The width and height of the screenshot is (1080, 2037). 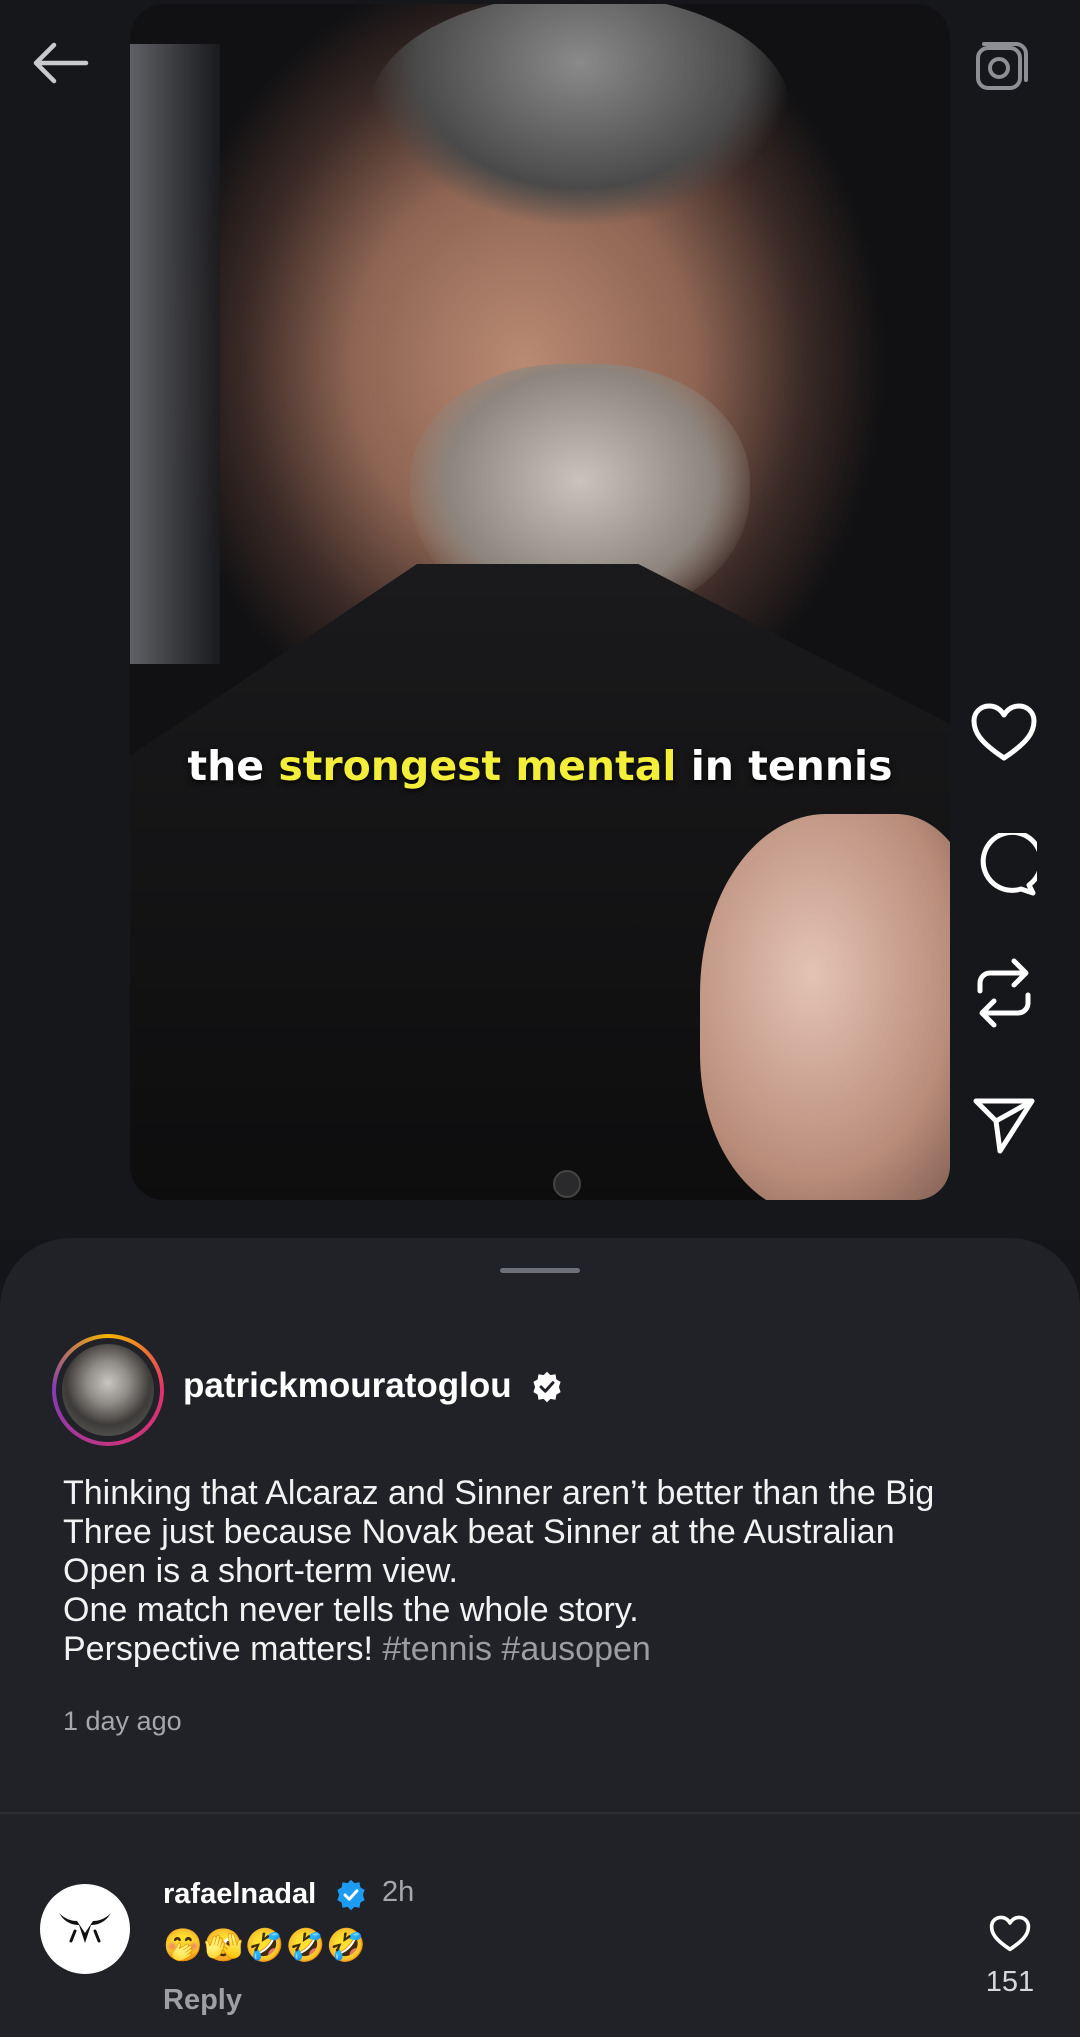 What do you see at coordinates (260, 1571) in the screenshot?
I see `post-caption-line: Open is a short-term view.` at bounding box center [260, 1571].